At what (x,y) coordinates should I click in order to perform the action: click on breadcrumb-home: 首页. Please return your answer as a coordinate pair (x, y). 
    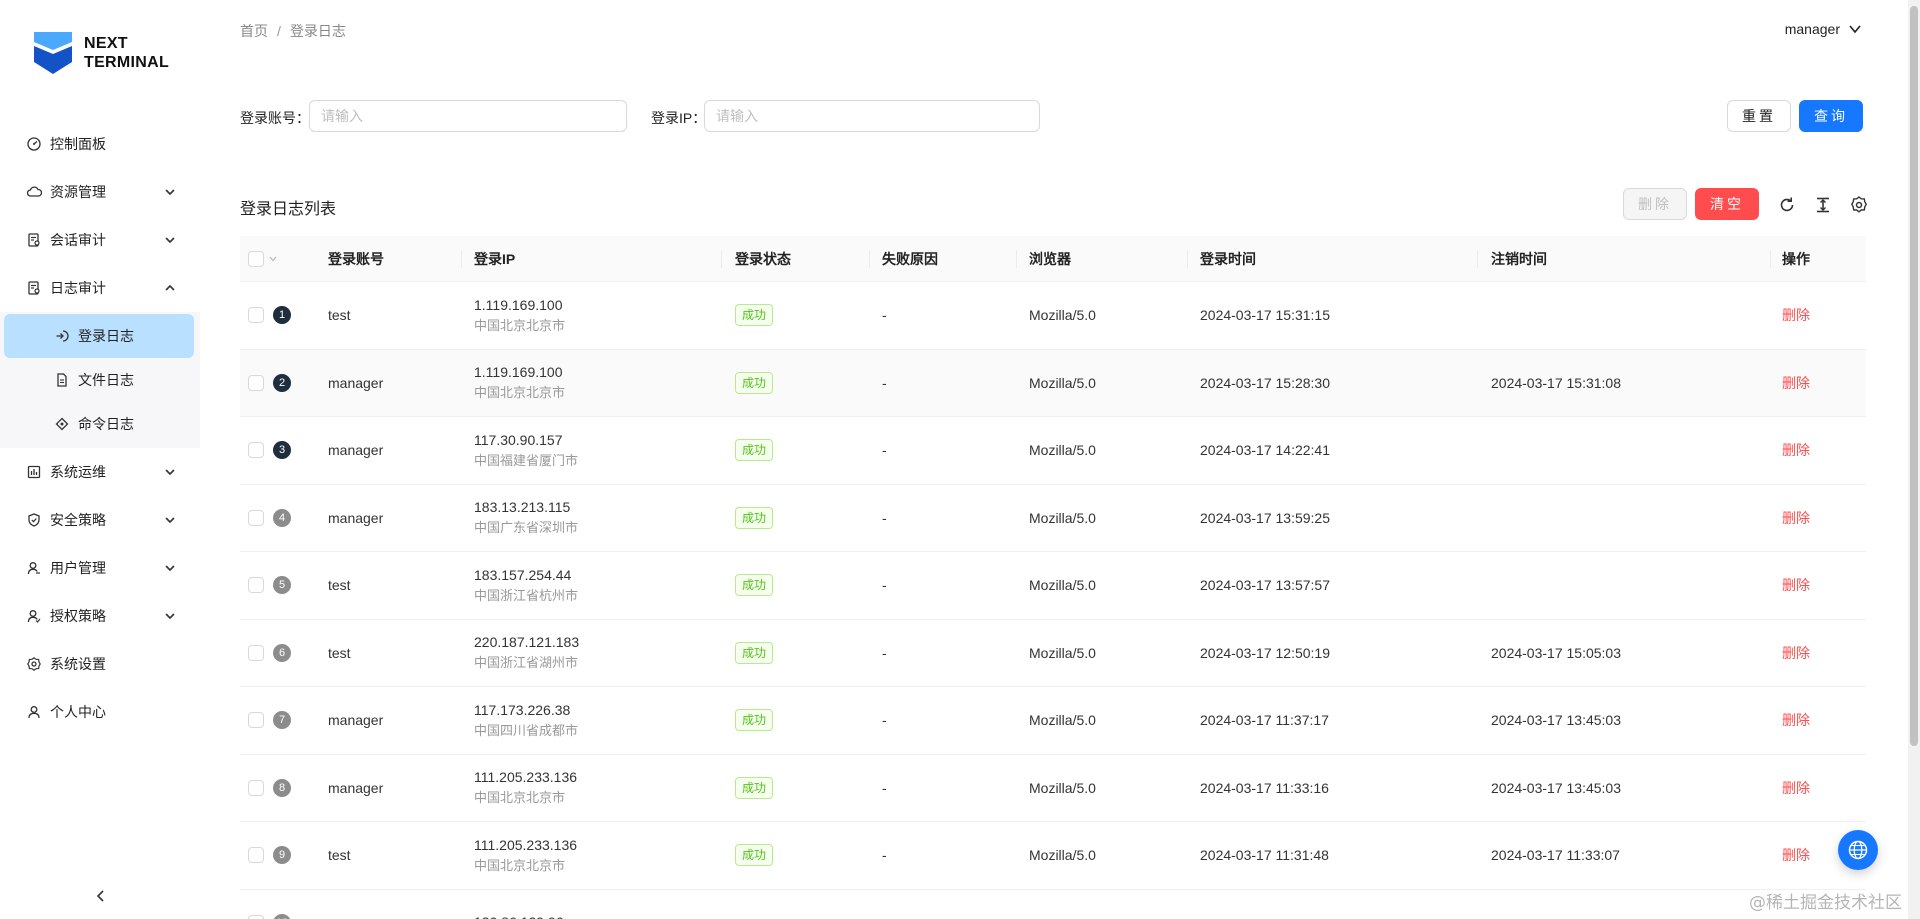
    Looking at the image, I should click on (254, 31).